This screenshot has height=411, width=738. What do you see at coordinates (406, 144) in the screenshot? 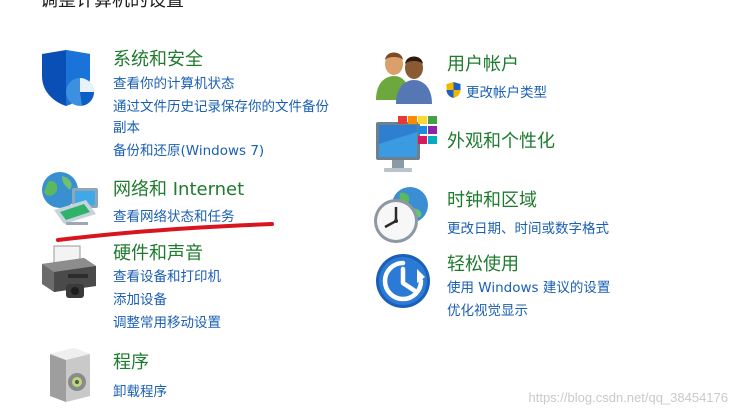
I see `monitor-palette-icon` at bounding box center [406, 144].